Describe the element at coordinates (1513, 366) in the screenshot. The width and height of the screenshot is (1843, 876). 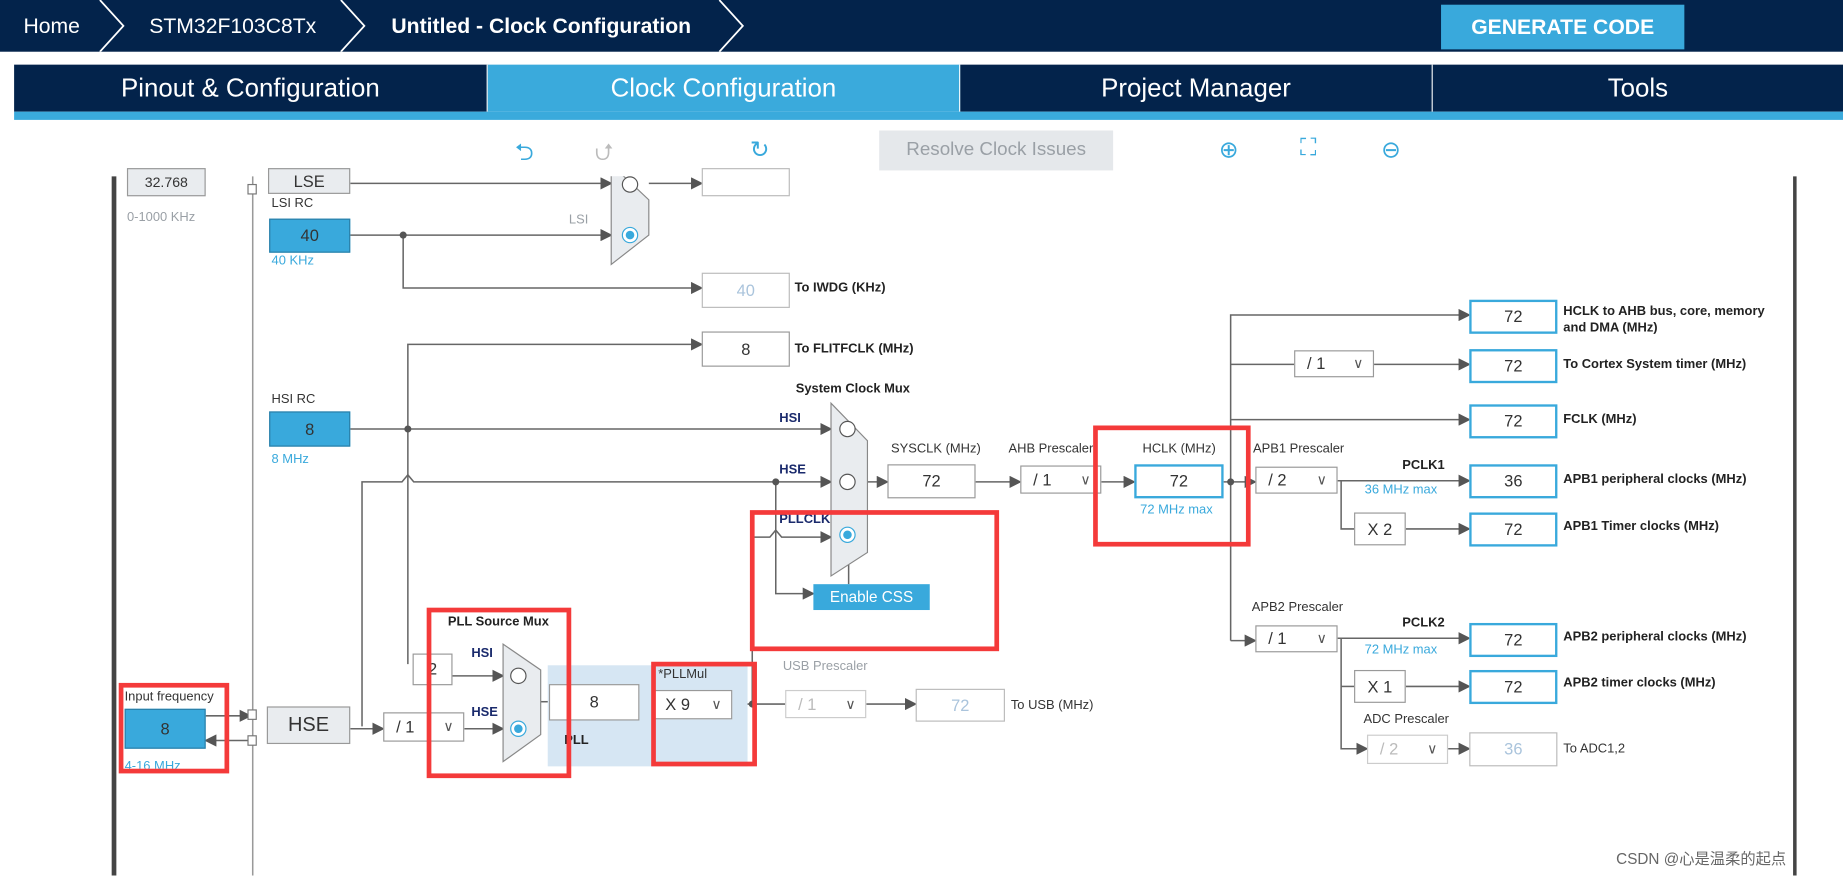
I see `cortex-output-value: 72` at that location.